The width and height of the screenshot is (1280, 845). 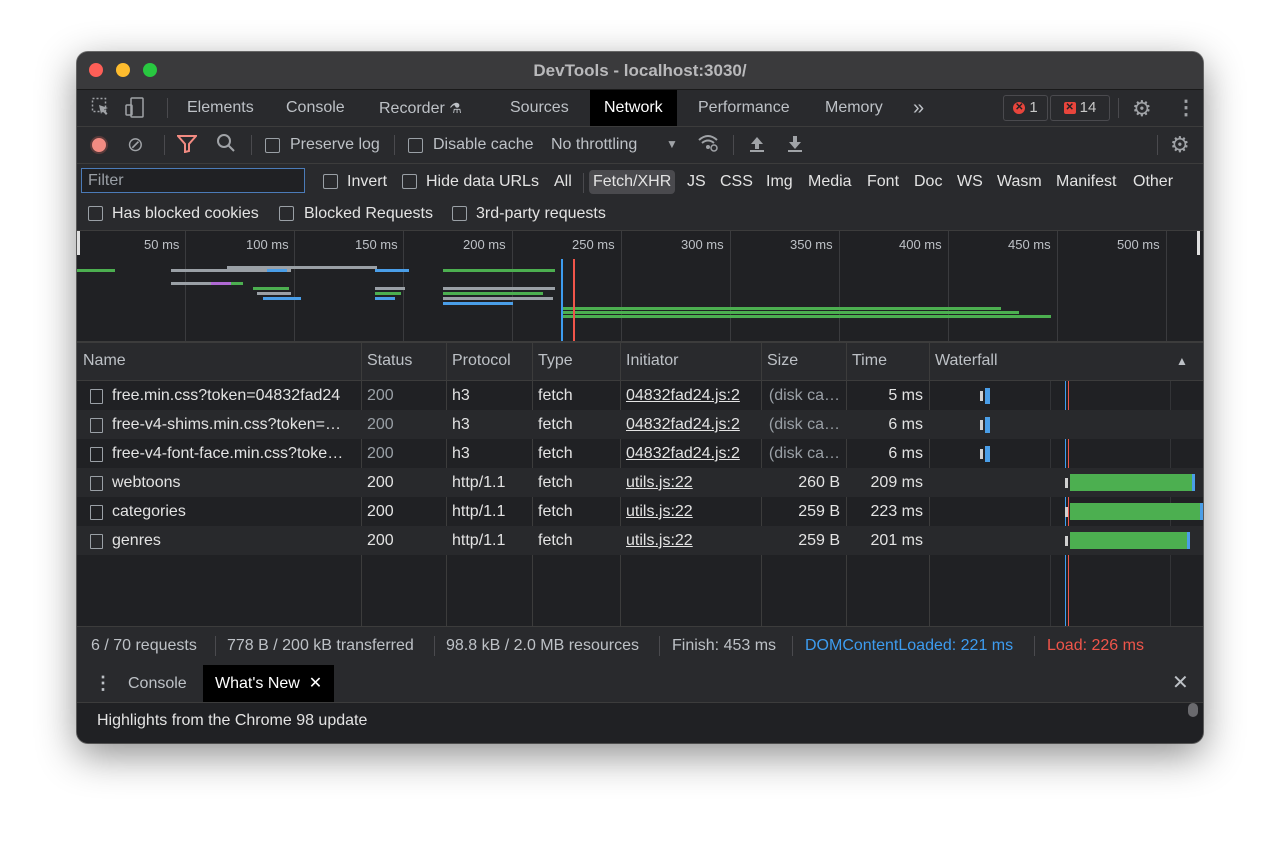 I want to click on record-button, so click(x=99, y=145).